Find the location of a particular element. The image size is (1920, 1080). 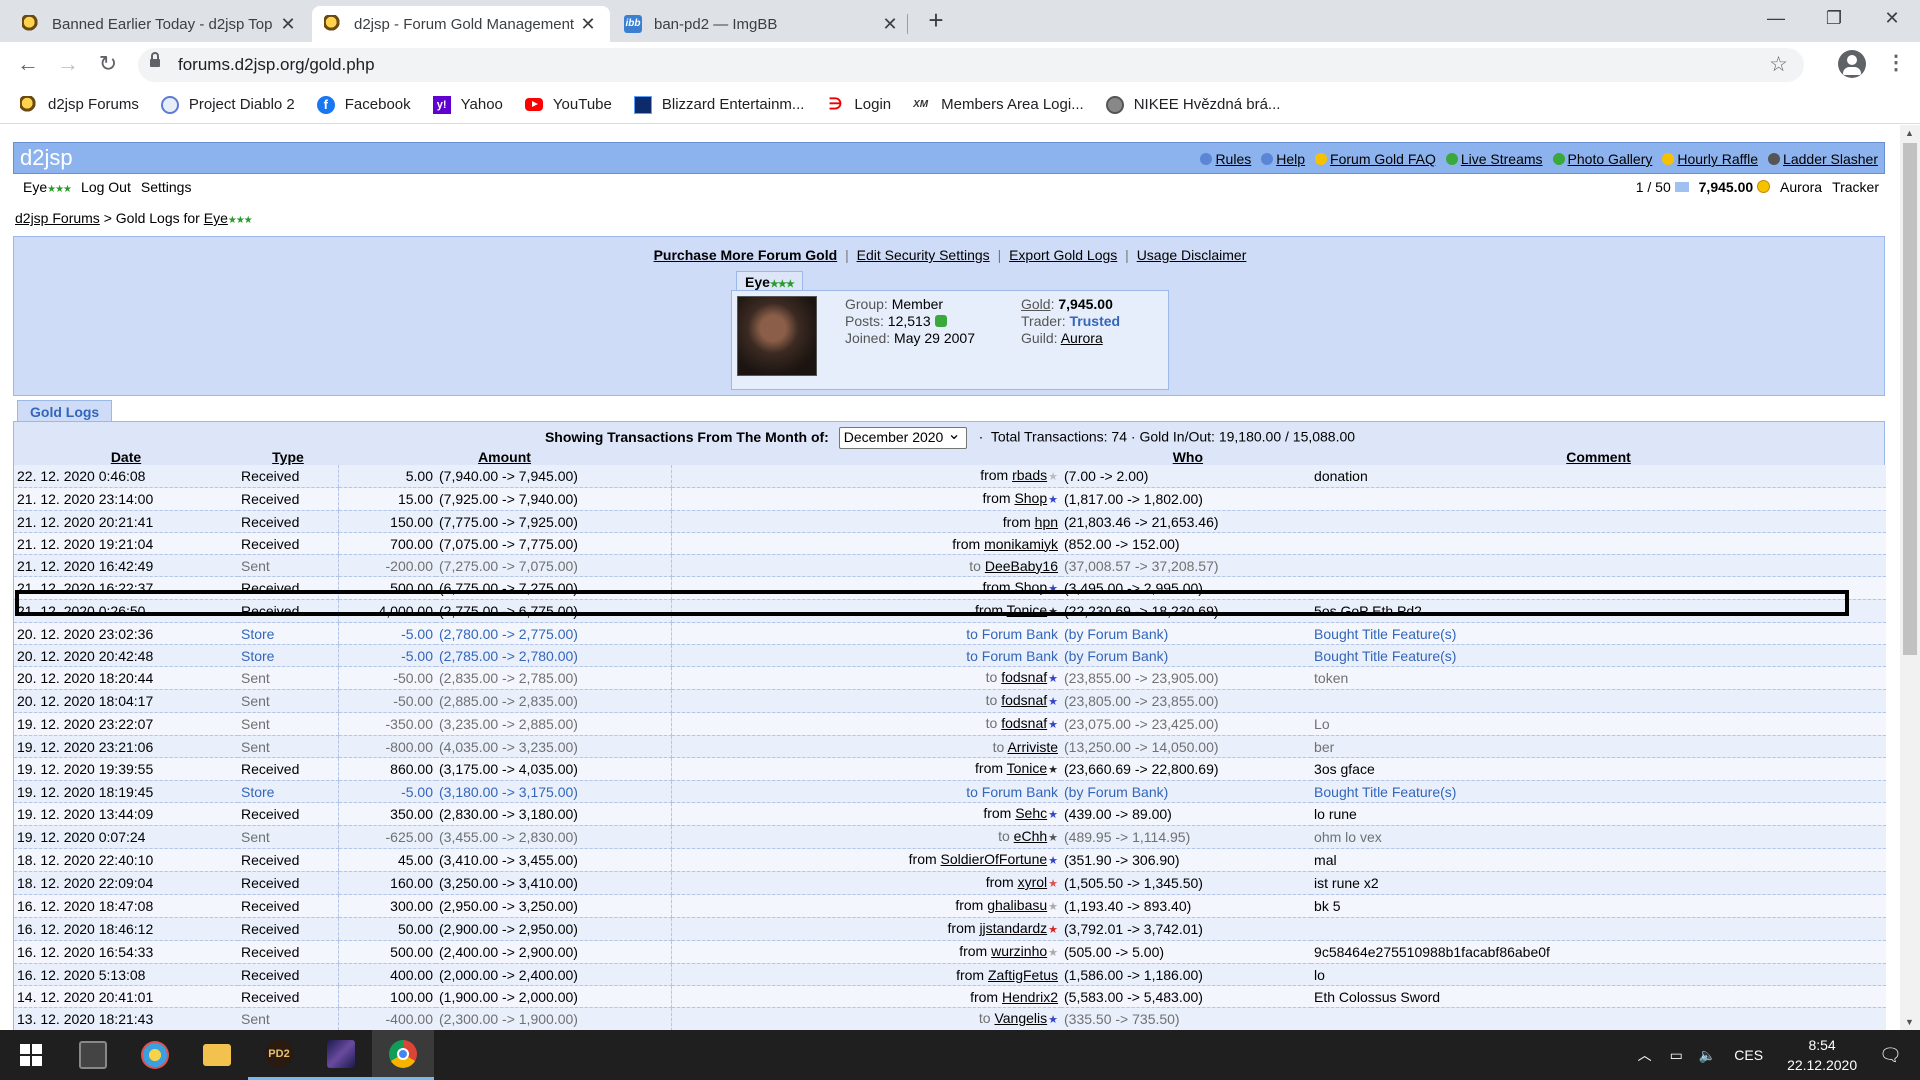

page-scrollbar: ▲ ▼ is located at coordinates (1910, 577).